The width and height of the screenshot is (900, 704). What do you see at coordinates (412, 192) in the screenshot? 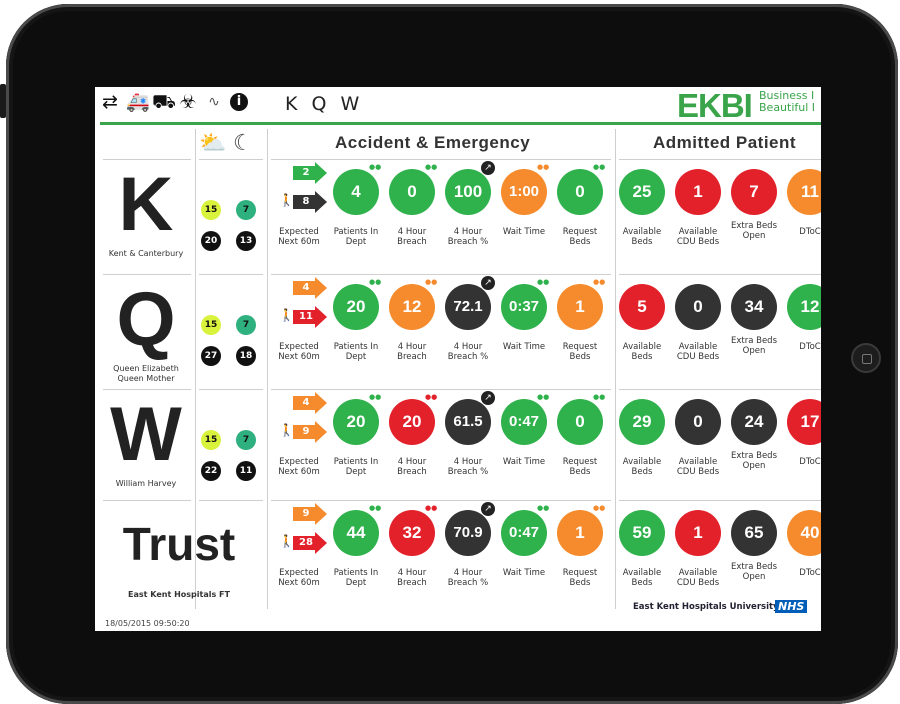
I see `four-hour-breach-circle: 0` at bounding box center [412, 192].